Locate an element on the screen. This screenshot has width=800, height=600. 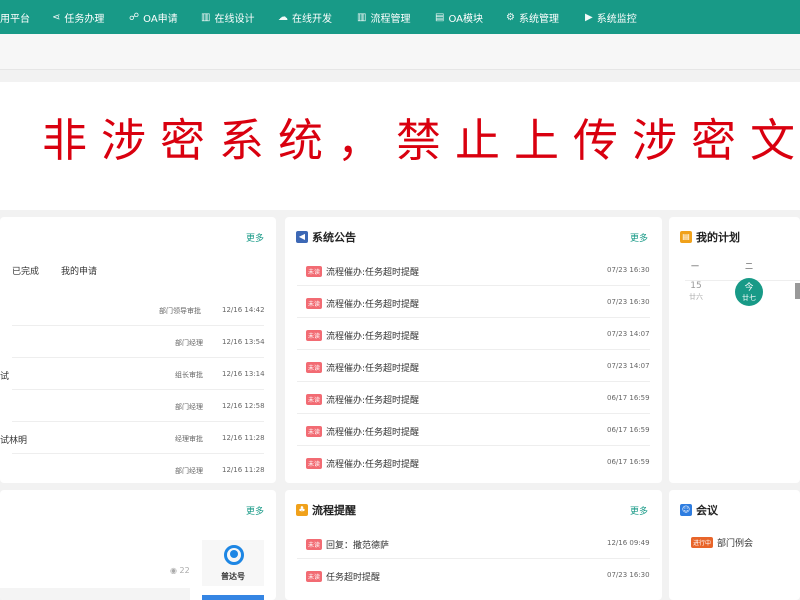
user-group-icon: ☍ is located at coordinates (134, 17).